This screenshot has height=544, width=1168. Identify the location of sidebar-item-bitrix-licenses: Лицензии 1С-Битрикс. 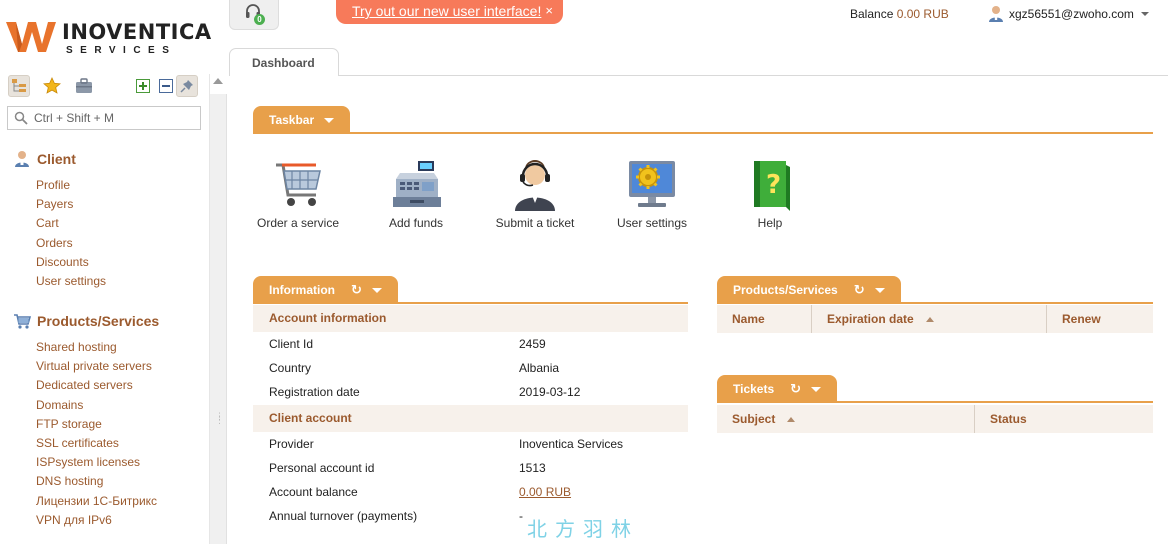
(96, 501).